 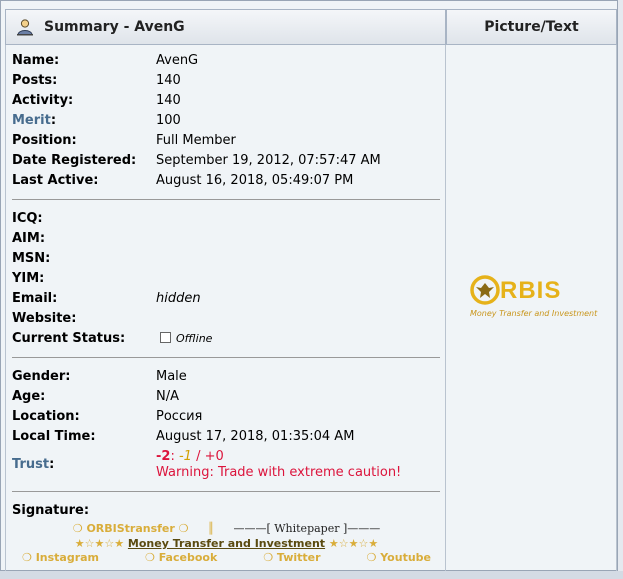 I want to click on gender-value: Male, so click(x=171, y=376).